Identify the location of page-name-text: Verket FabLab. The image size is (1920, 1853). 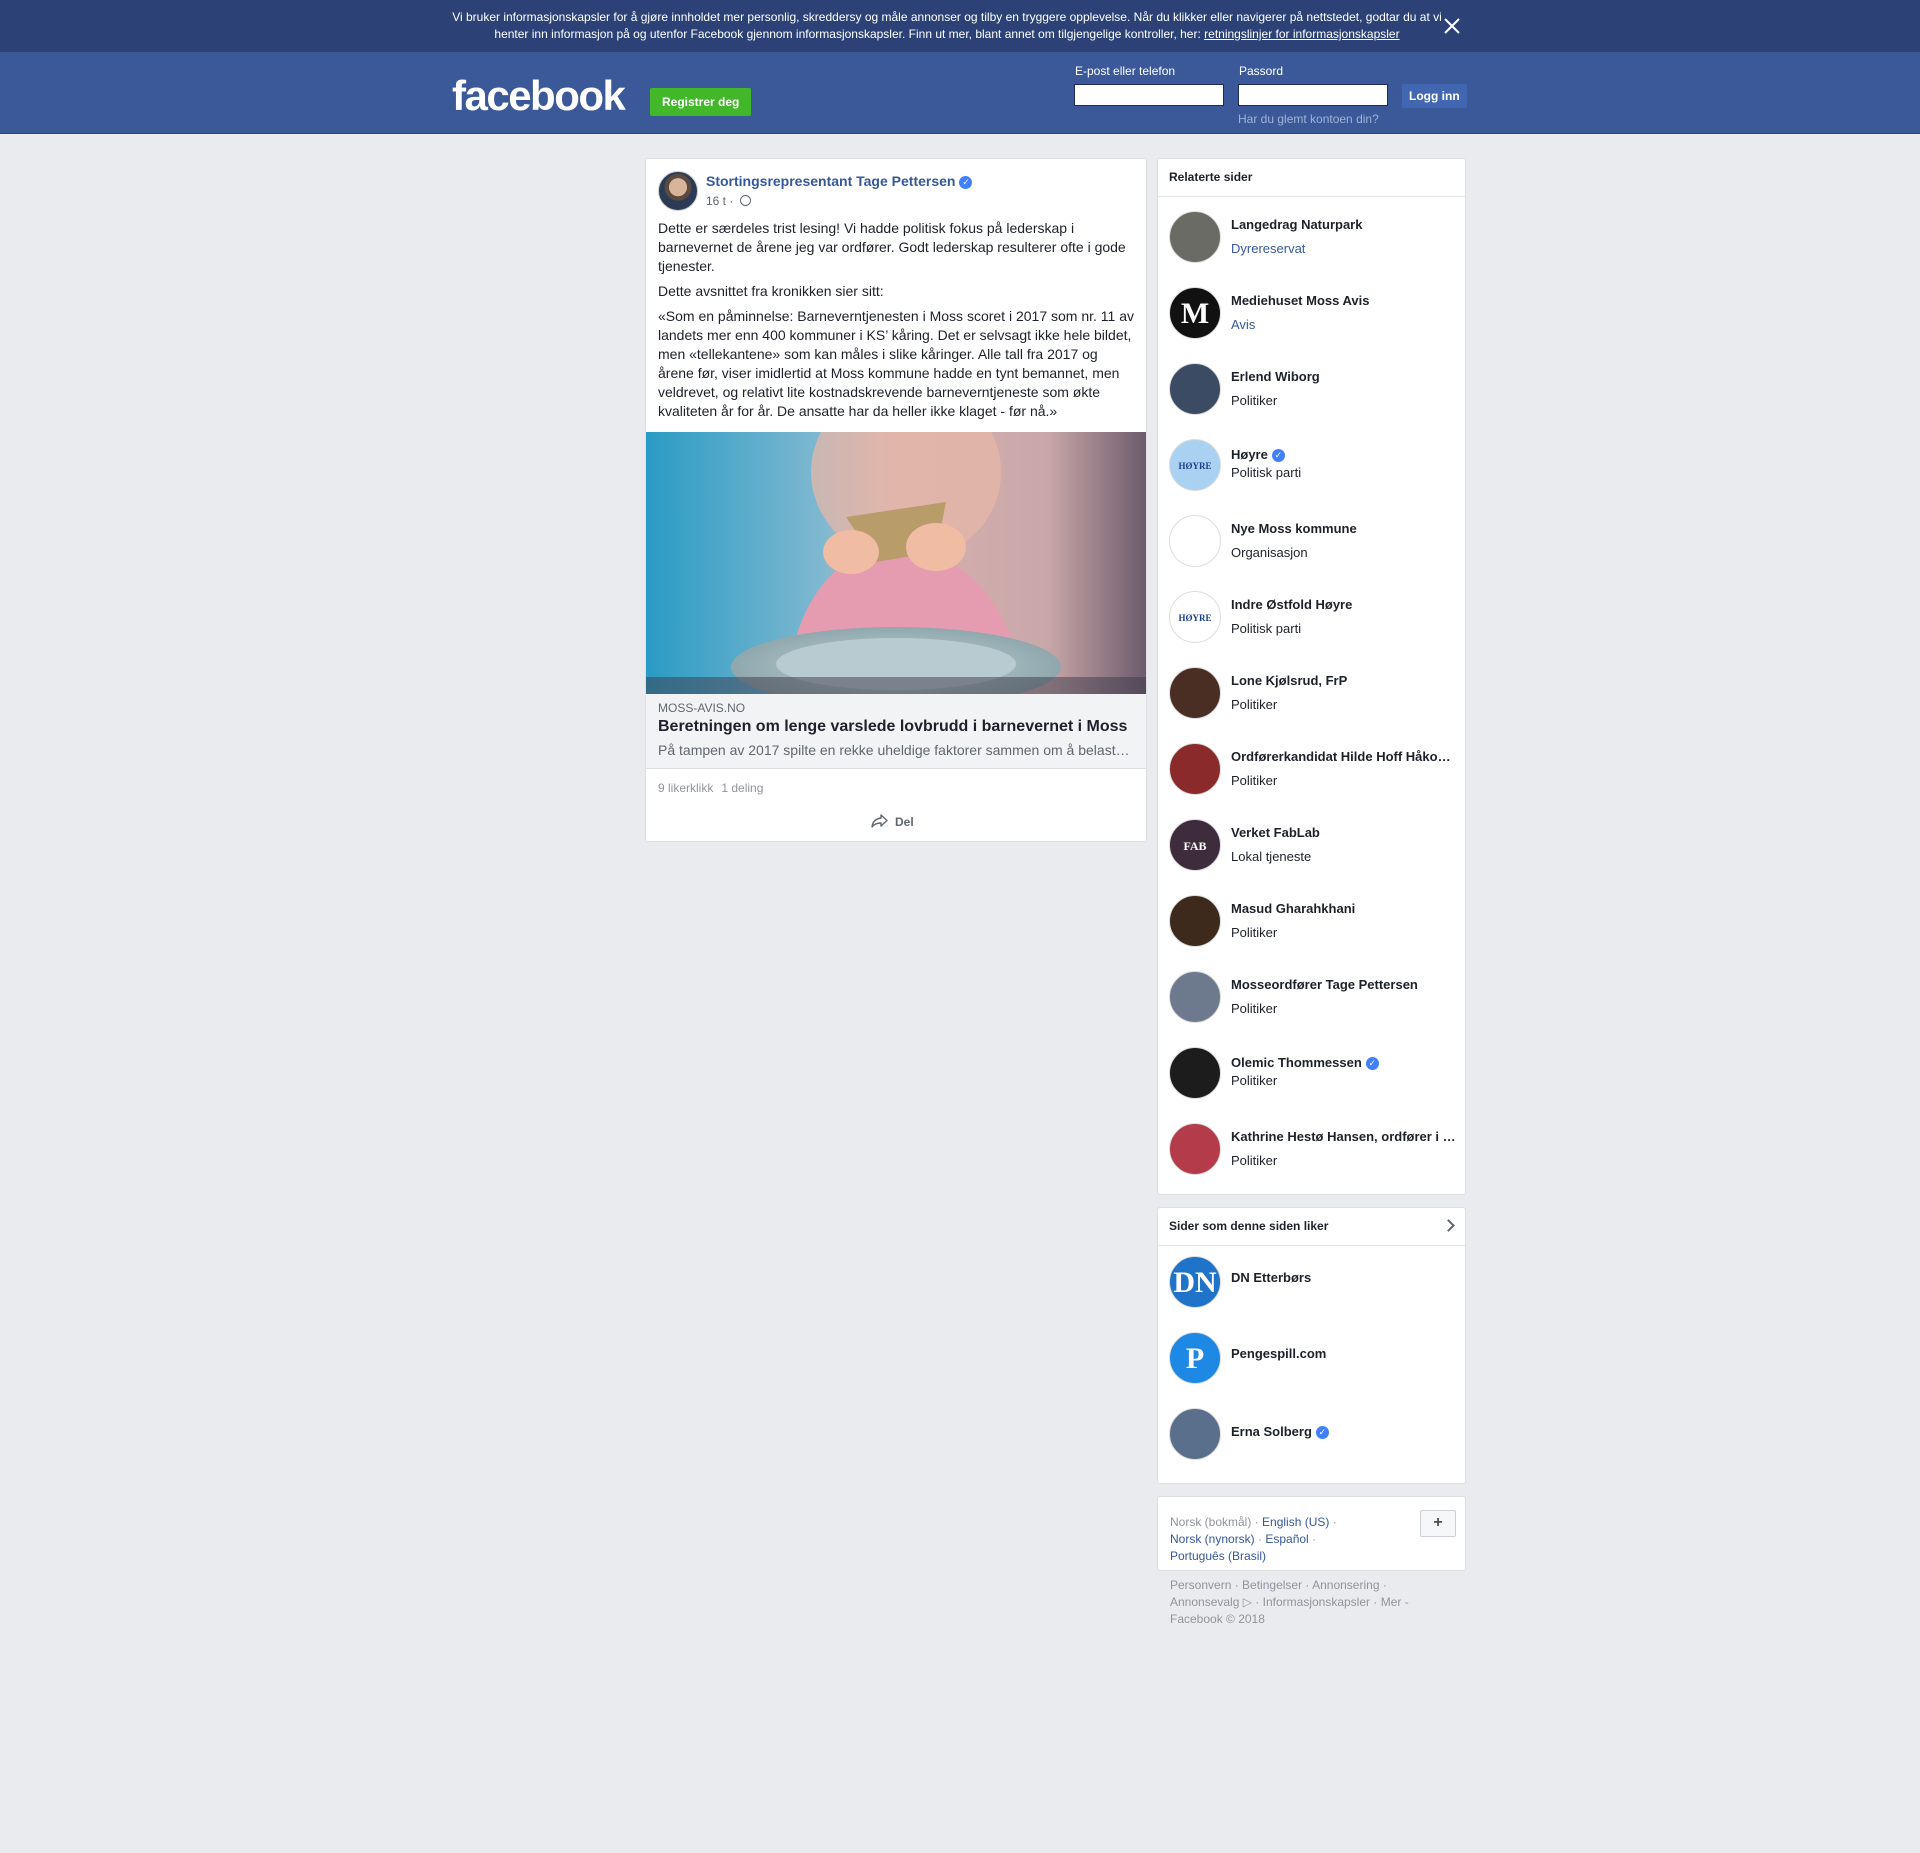
(1275, 832).